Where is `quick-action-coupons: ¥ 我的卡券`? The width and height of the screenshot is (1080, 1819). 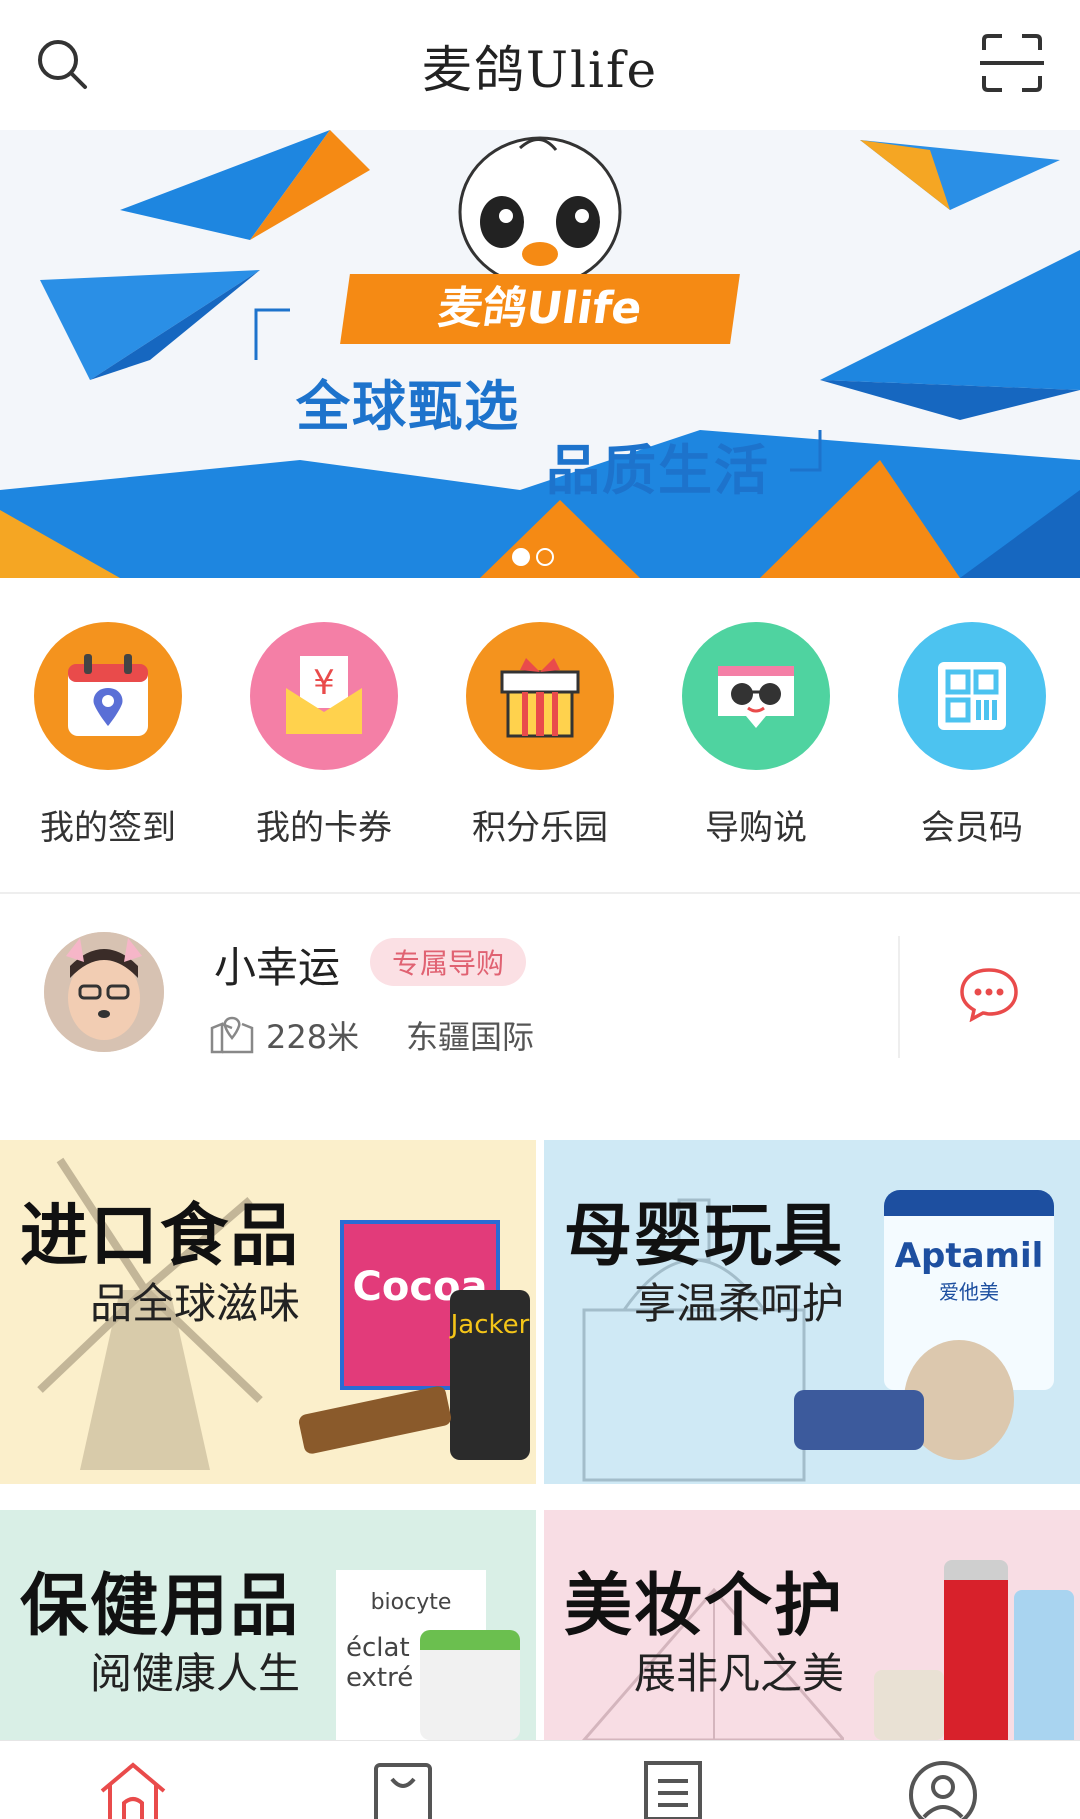 quick-action-coupons: ¥ 我的卡券 is located at coordinates (324, 735).